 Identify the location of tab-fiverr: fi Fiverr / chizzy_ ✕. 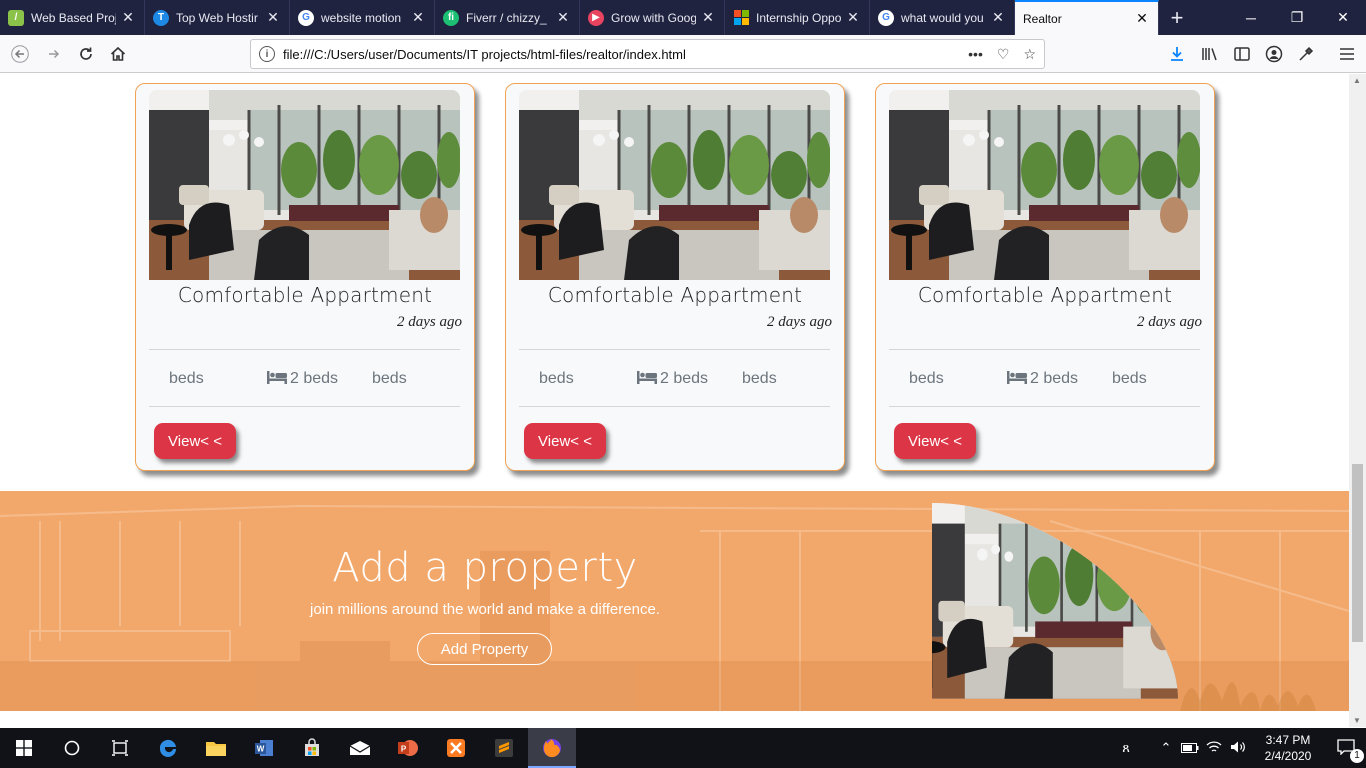
(507, 17).